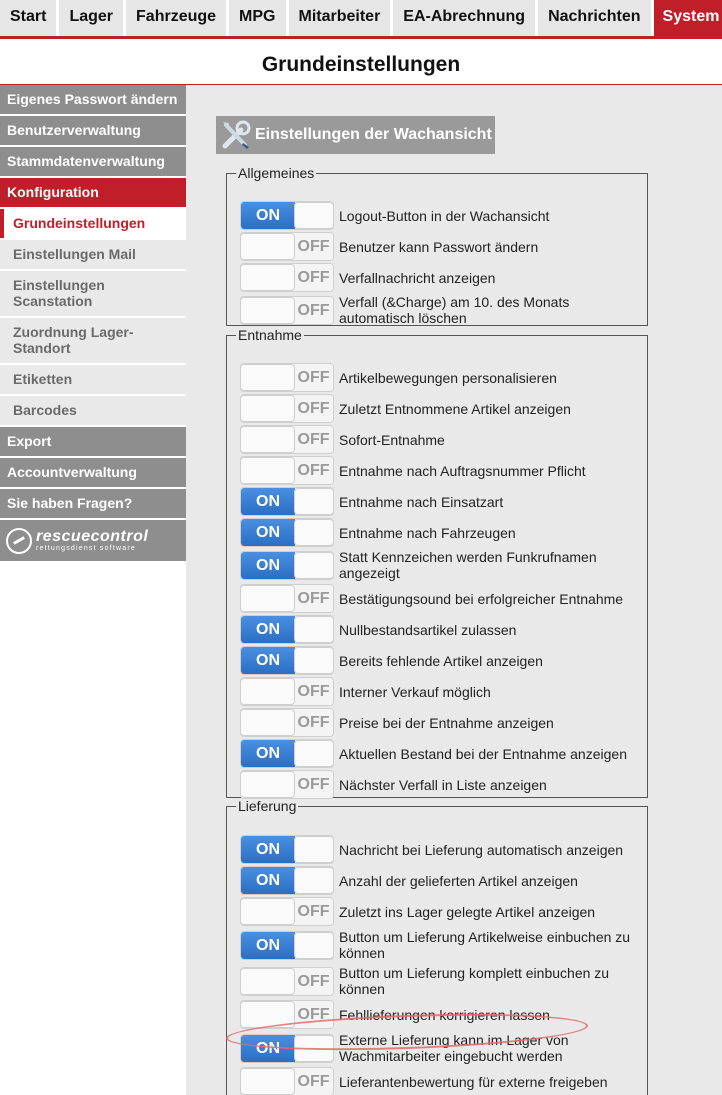 Image resolution: width=722 pixels, height=1095 pixels. Describe the element at coordinates (440, 660) in the screenshot. I see `setting-row: ONOFF Bereits fehlende Artikel anzeigen` at that location.